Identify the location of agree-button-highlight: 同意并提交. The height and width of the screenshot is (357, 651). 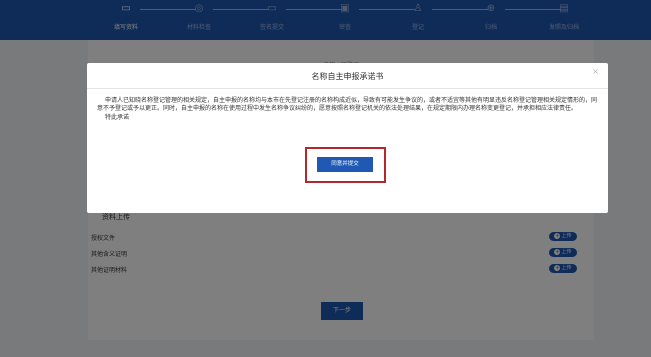
(345, 165).